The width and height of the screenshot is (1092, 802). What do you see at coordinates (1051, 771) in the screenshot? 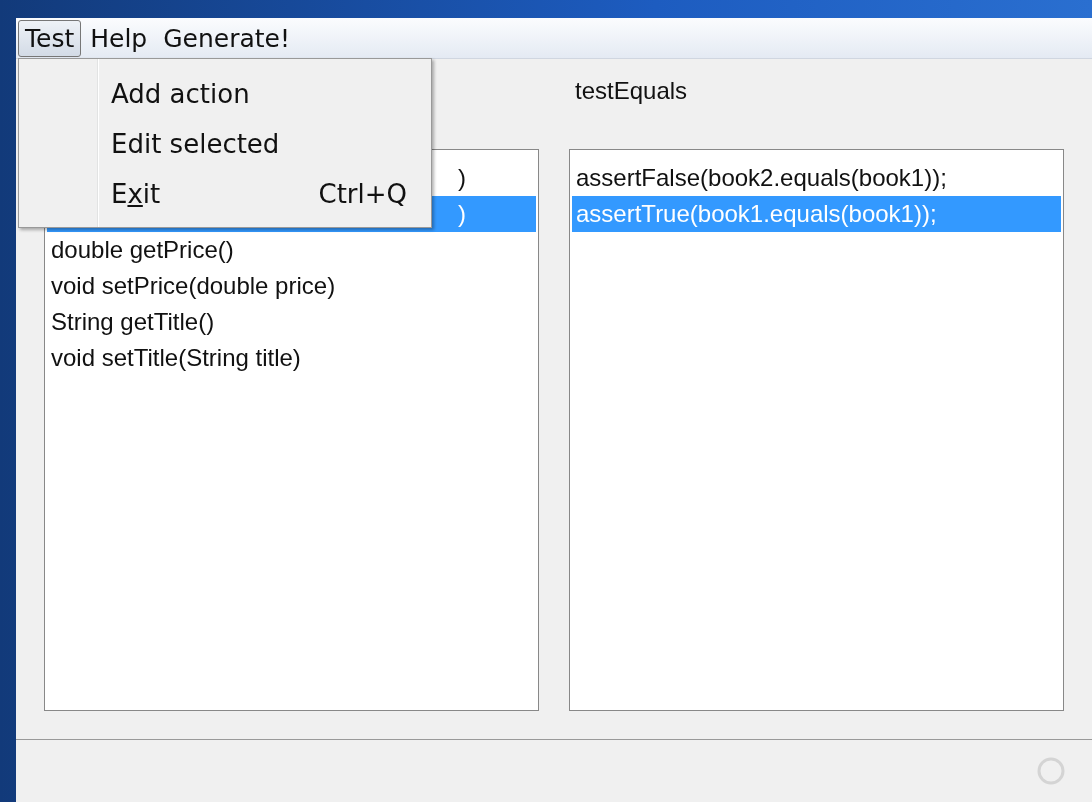
I see `busy-circle-icon` at bounding box center [1051, 771].